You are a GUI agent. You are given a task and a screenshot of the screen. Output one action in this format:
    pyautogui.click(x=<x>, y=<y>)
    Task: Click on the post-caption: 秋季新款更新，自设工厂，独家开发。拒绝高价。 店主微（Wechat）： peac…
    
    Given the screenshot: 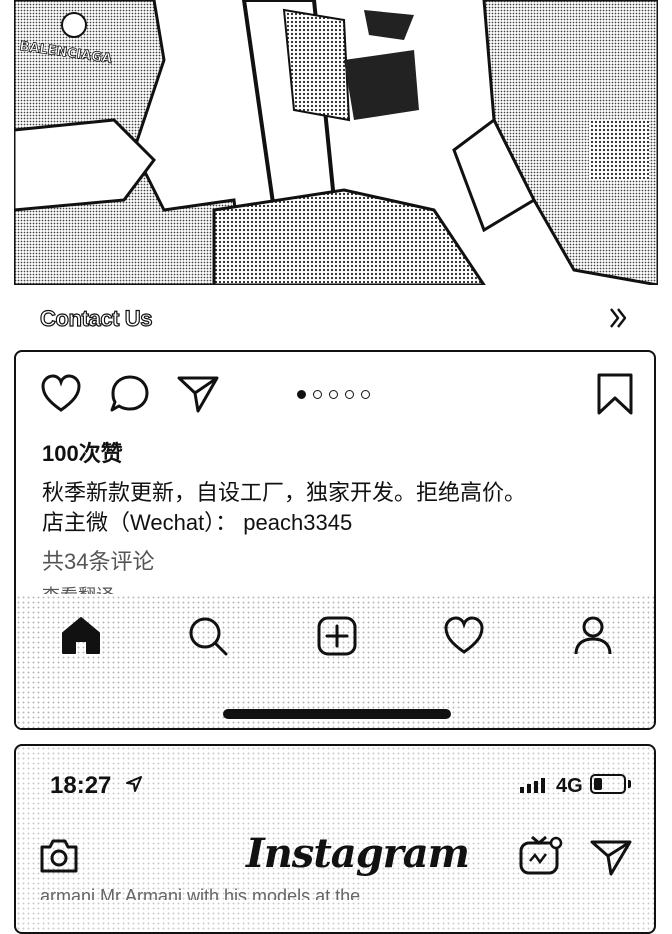 What is the action you would take?
    pyautogui.click(x=284, y=508)
    